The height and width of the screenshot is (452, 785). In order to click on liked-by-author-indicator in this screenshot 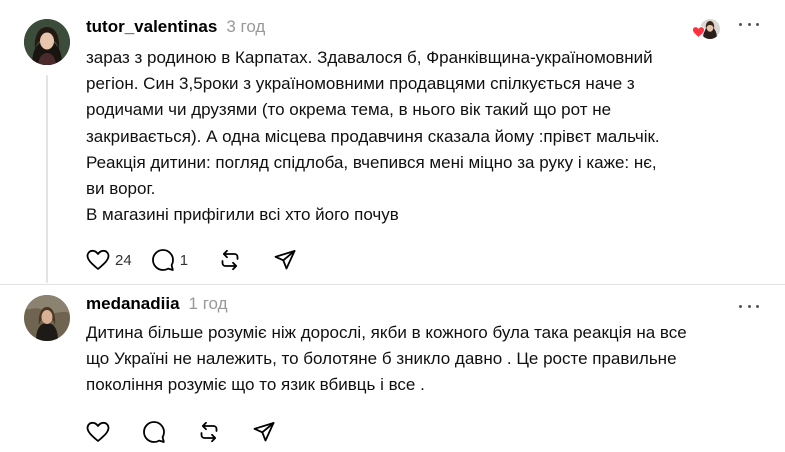, I will do `click(706, 29)`.